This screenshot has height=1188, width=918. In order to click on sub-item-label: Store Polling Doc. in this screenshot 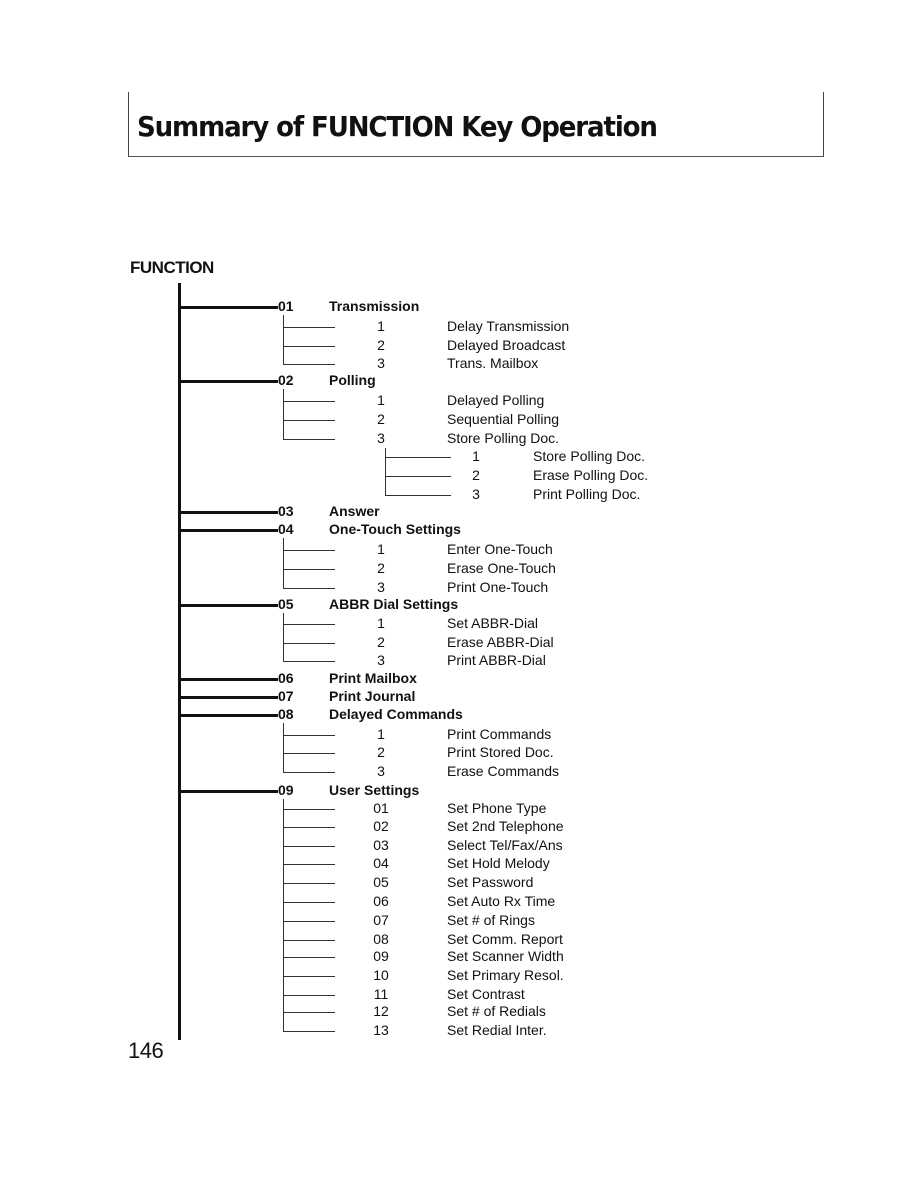, I will do `click(503, 438)`.